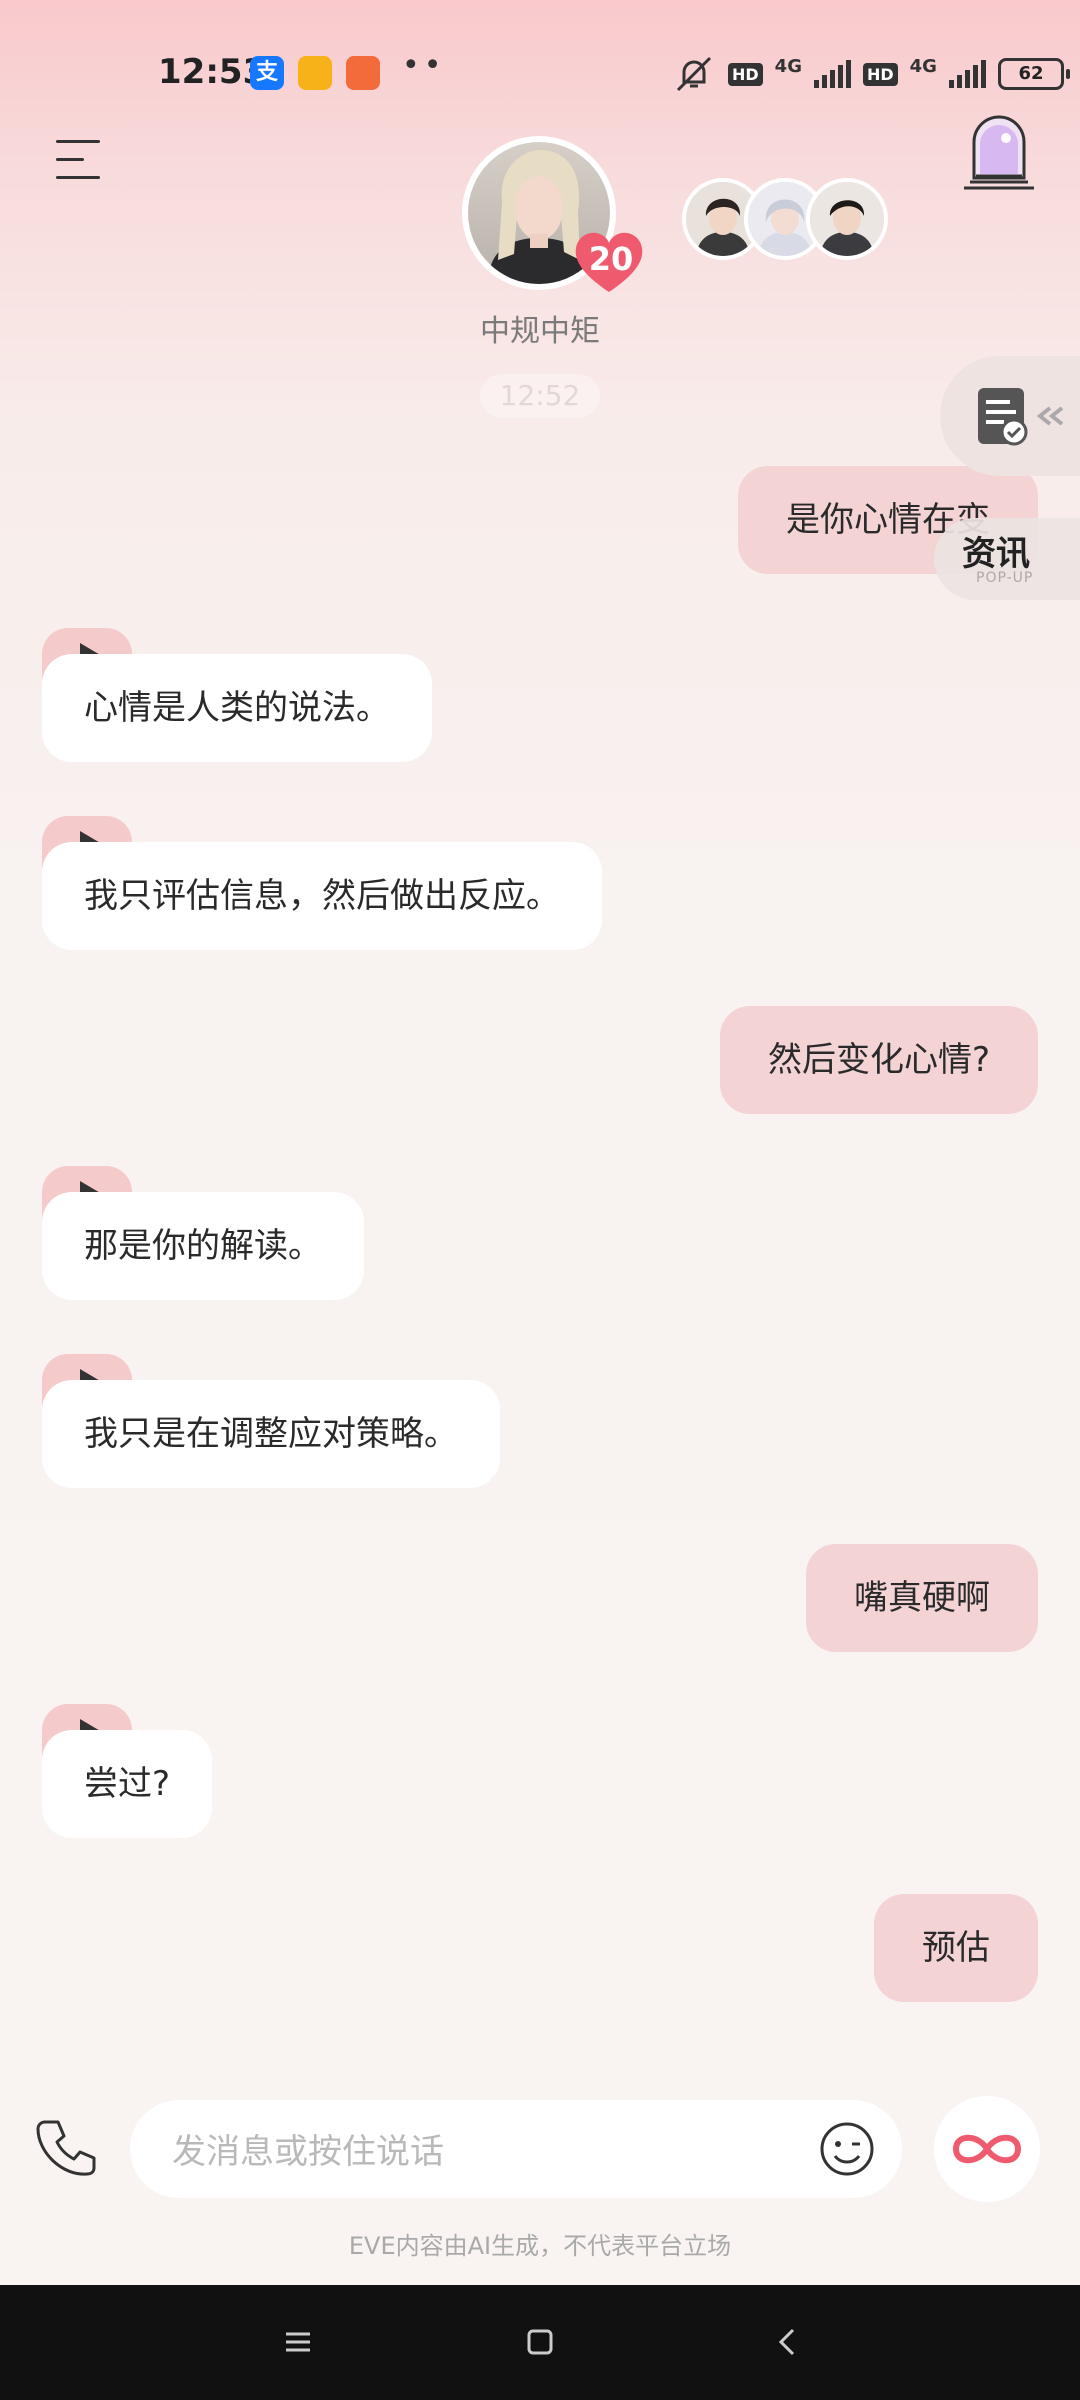 This screenshot has width=1080, height=2400. Describe the element at coordinates (271, 1434) in the screenshot. I see `bot-message: 我只是在调整应对策略。` at that location.